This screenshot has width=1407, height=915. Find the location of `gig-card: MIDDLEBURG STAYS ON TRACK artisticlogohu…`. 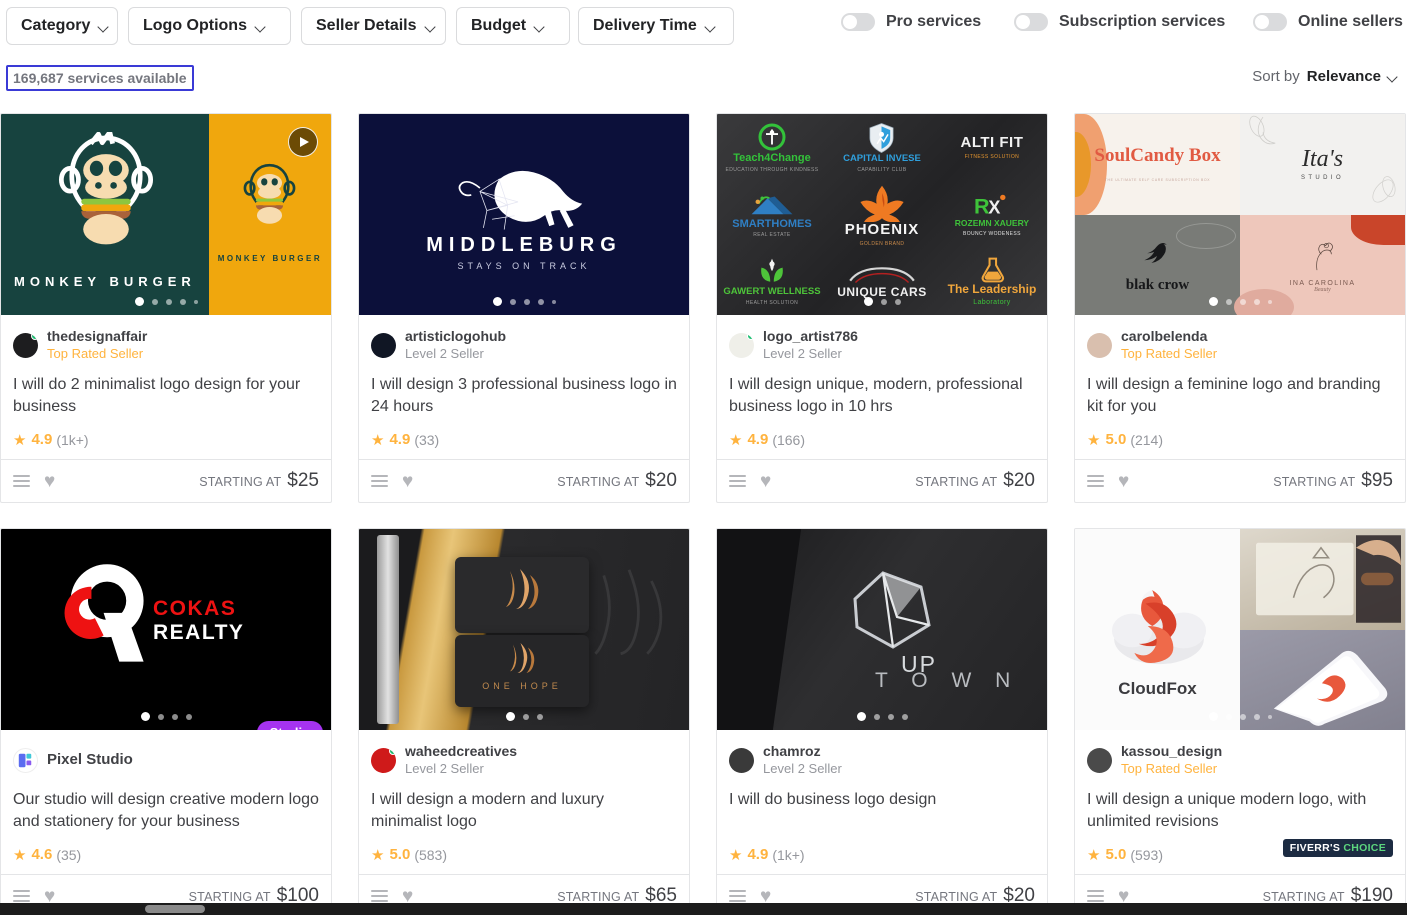

gig-card: MIDDLEBURG STAYS ON TRACK artisticlogohu… is located at coordinates (524, 308).